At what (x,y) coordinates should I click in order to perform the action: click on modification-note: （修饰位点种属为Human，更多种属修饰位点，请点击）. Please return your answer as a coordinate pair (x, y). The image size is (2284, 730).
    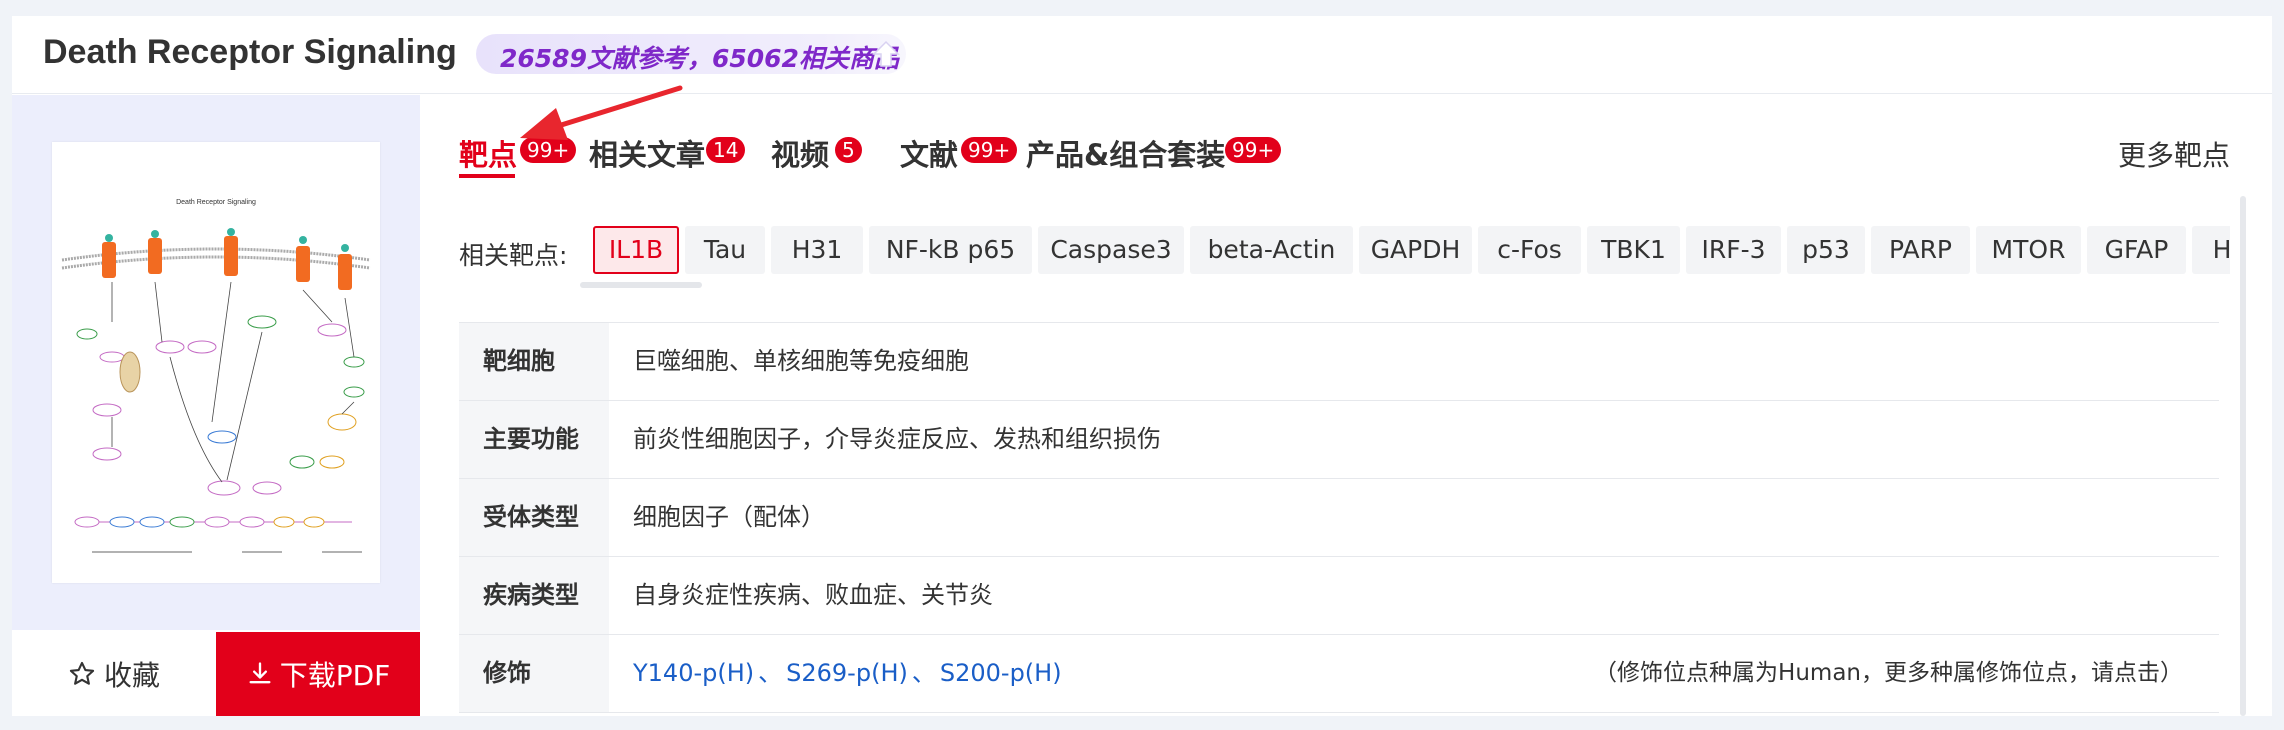
    Looking at the image, I should click on (1888, 673).